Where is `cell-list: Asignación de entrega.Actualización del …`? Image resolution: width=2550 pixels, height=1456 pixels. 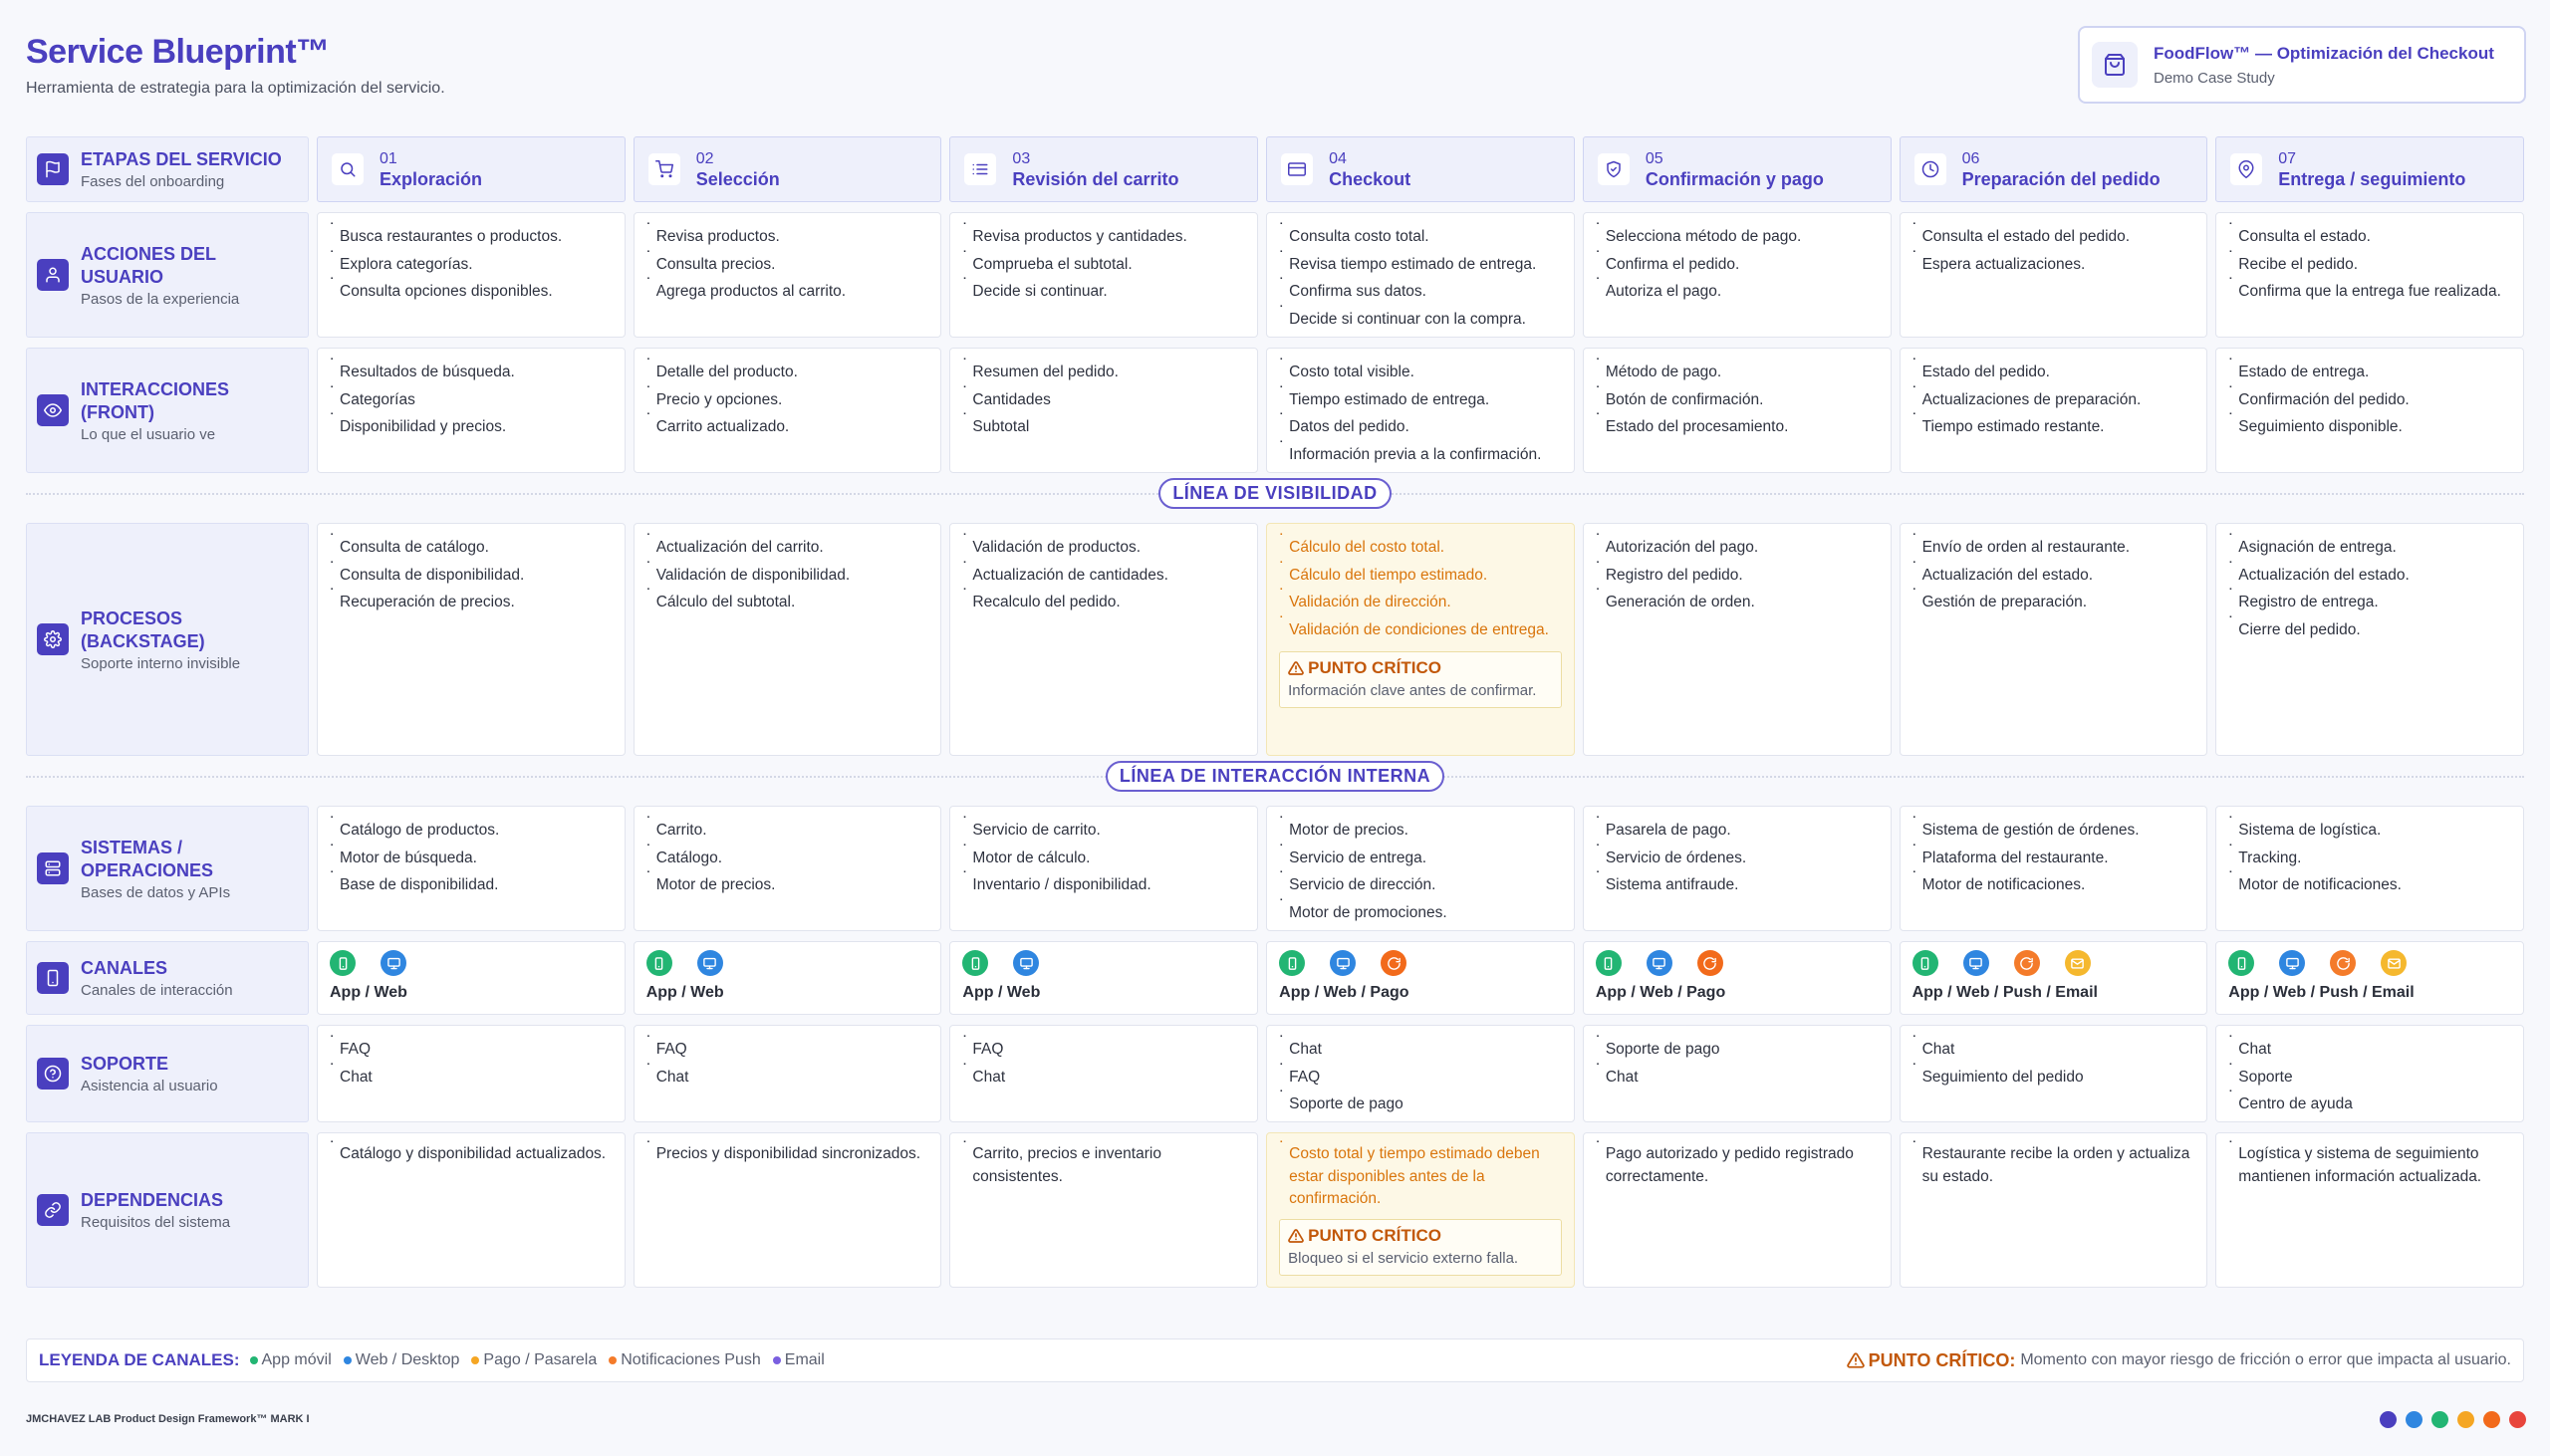
cell-list: Asignación de entrega.Actualización del … is located at coordinates (2369, 585).